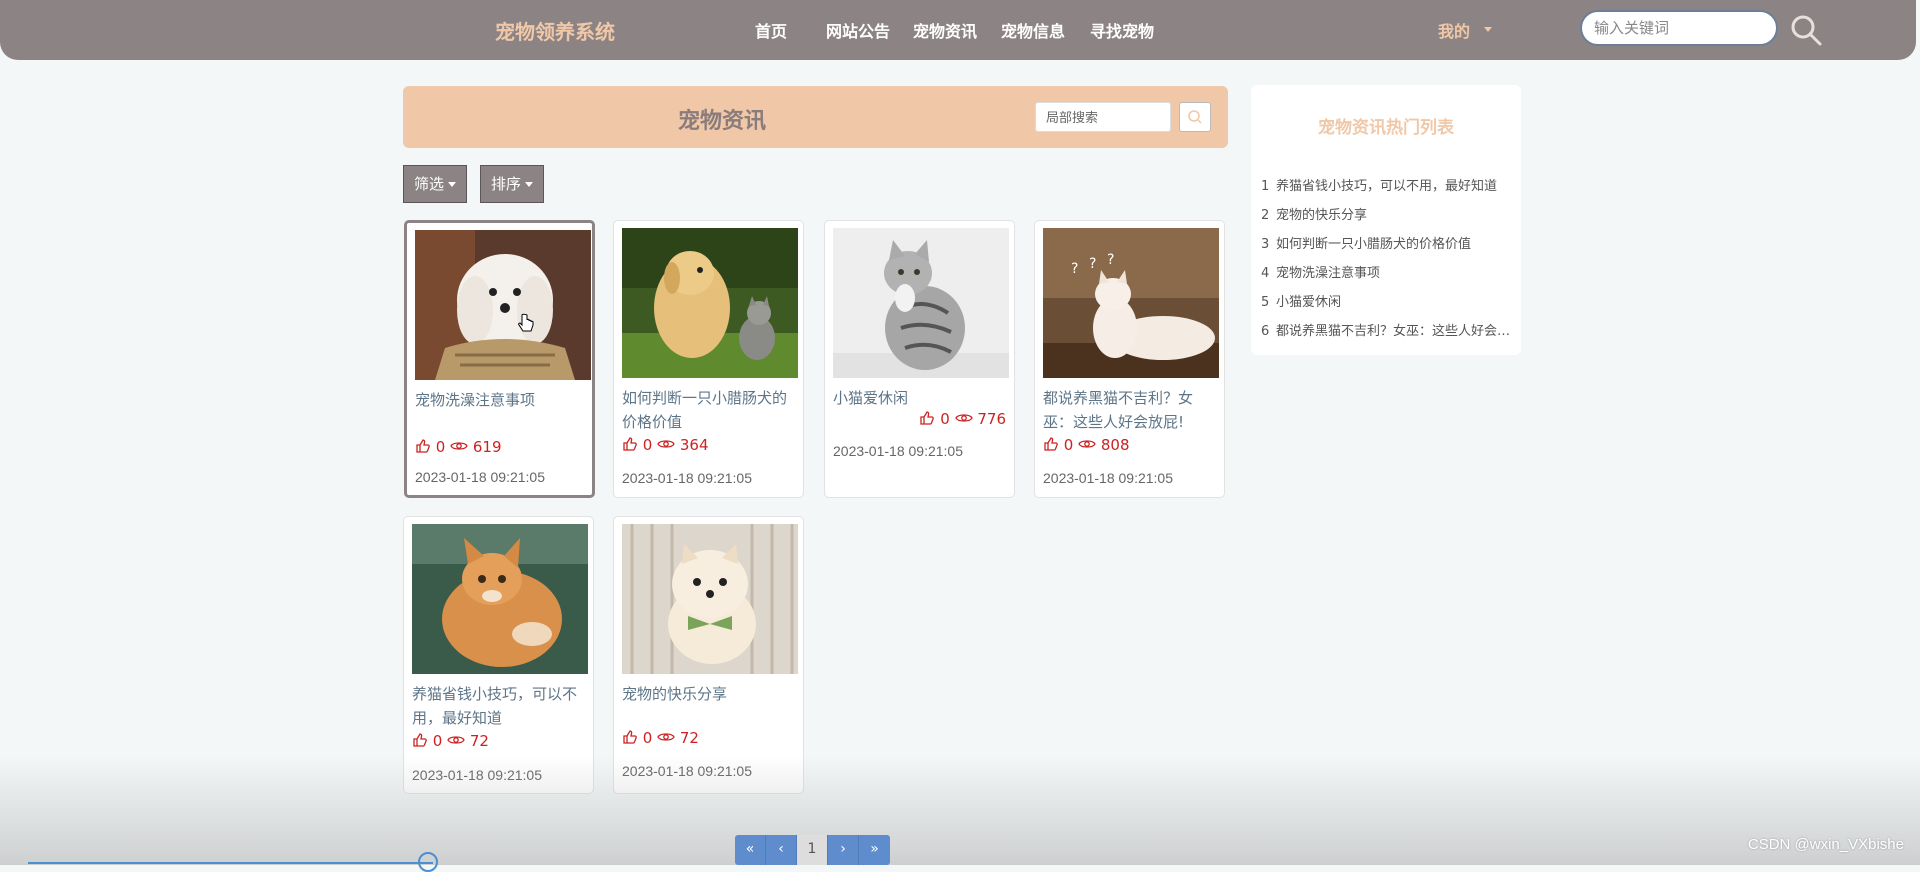  I want to click on card-title: 宠物的快乐分享, so click(710, 694).